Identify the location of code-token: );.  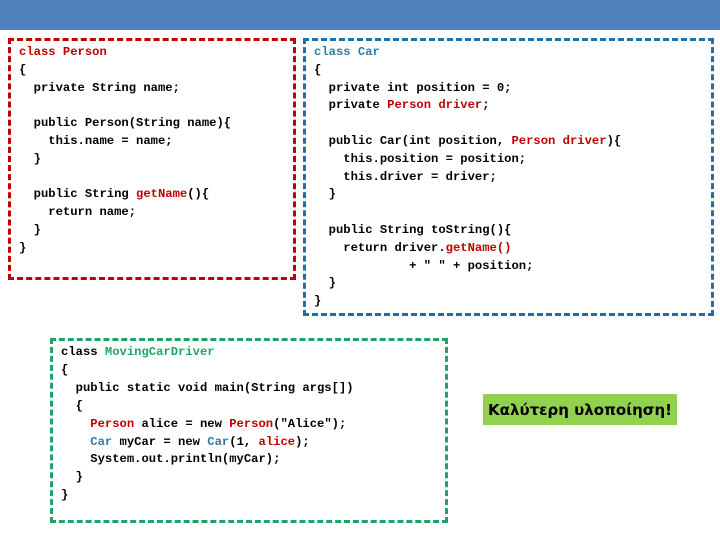
(302, 441).